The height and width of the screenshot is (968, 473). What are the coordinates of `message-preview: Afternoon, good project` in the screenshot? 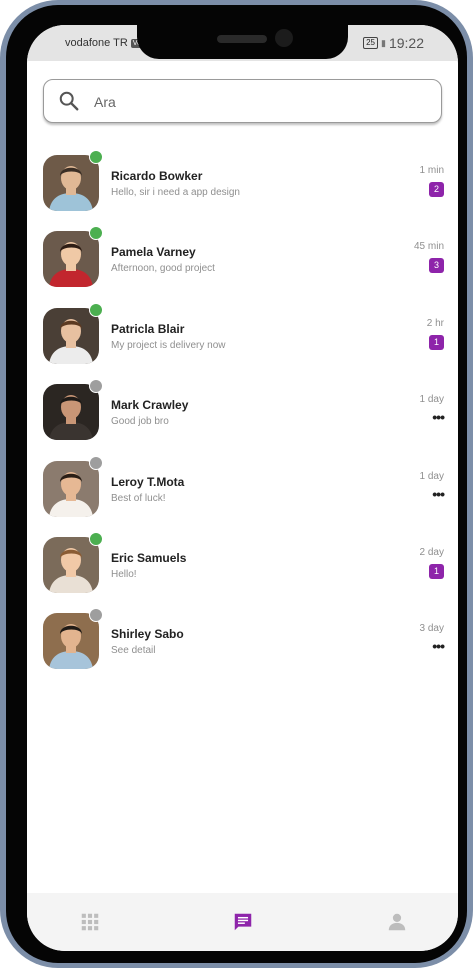 It's located at (163, 269).